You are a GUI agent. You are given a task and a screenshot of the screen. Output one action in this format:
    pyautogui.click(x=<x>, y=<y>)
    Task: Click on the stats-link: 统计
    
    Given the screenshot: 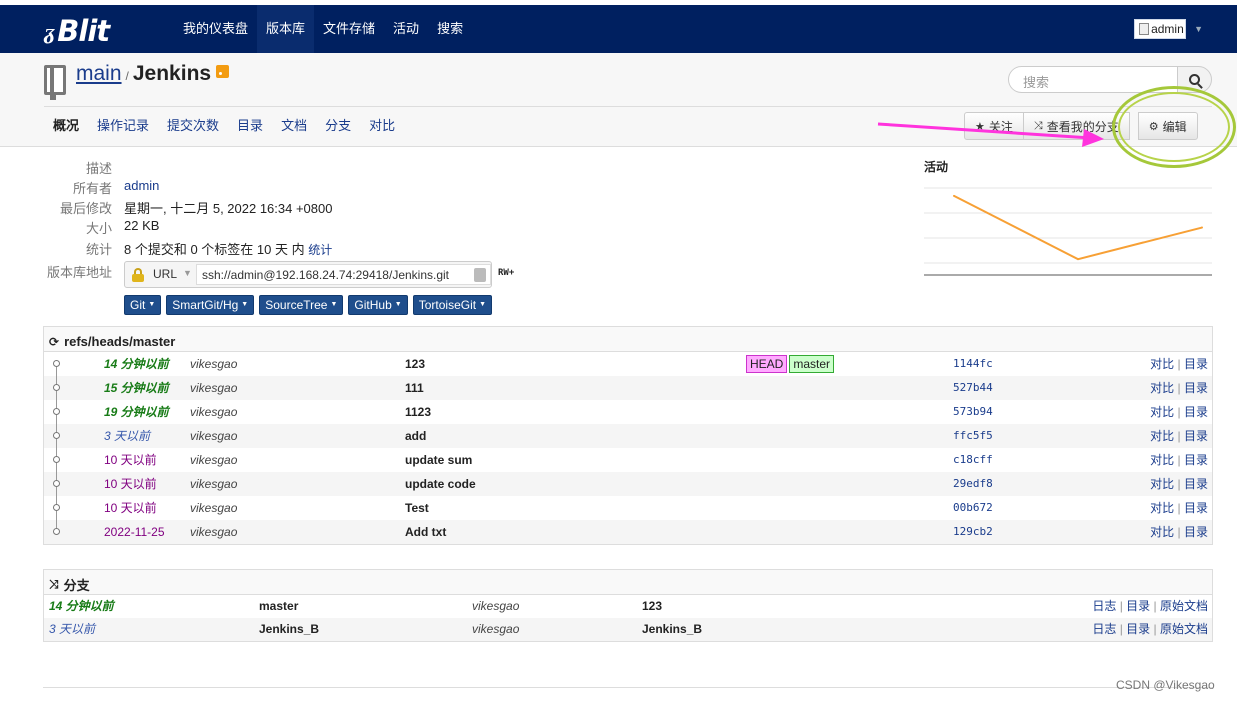 What is the action you would take?
    pyautogui.click(x=320, y=250)
    